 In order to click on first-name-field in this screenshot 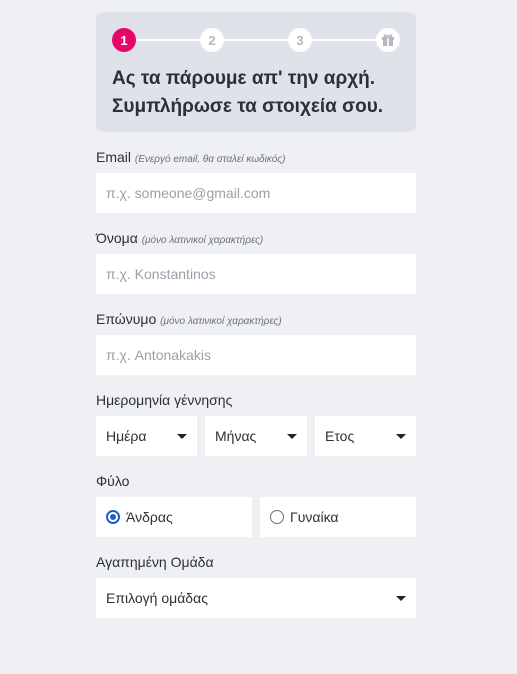, I will do `click(256, 274)`.